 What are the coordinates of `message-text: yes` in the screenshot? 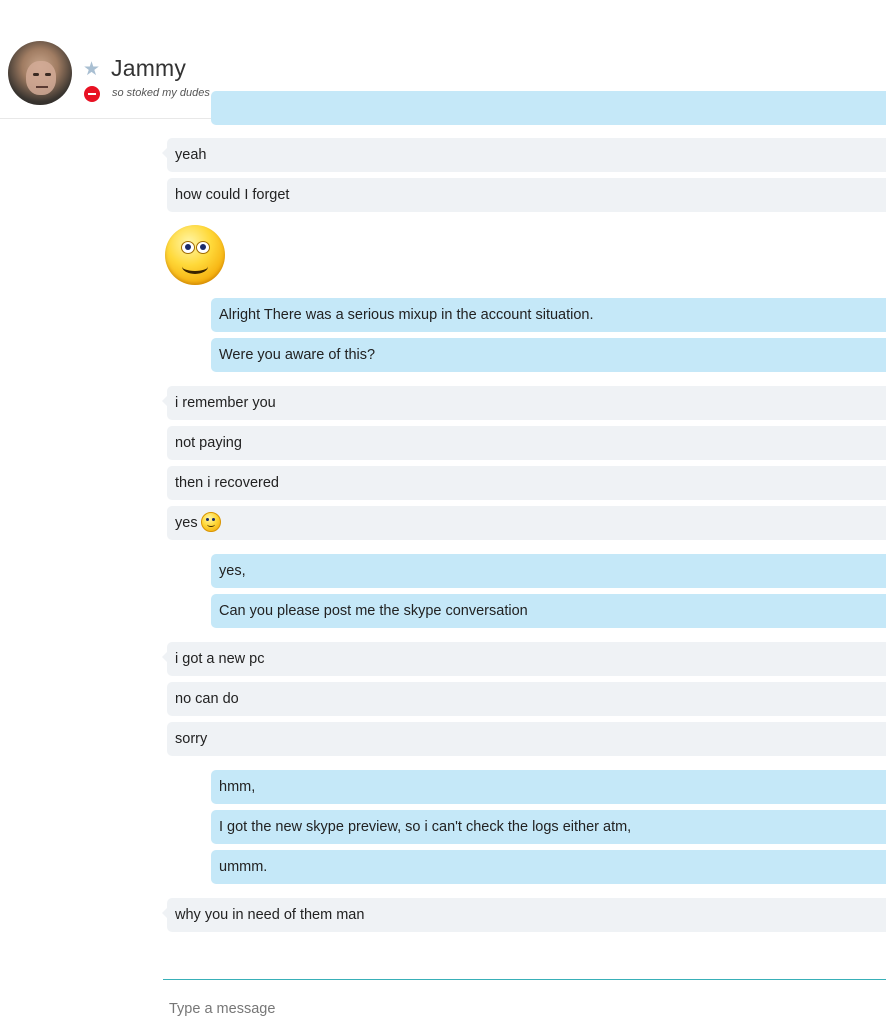 It's located at (186, 523).